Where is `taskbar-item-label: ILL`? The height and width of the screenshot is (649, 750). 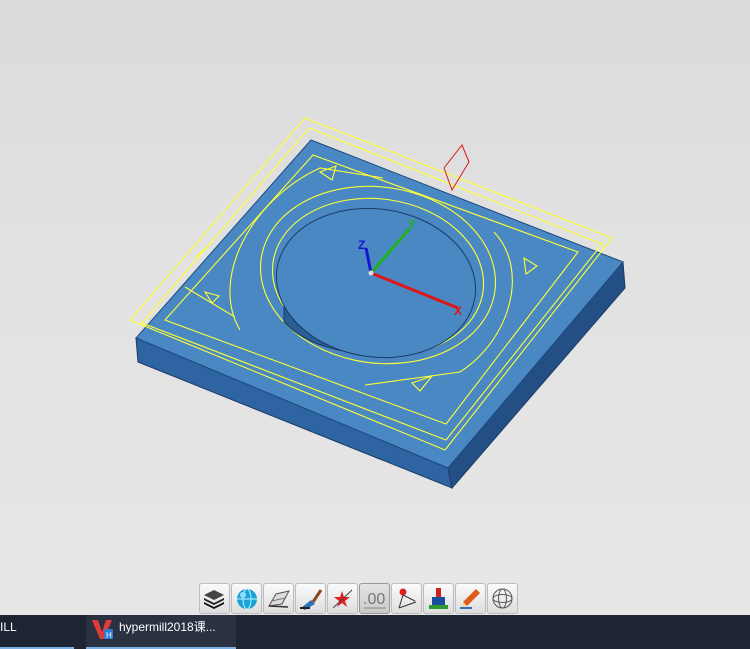 taskbar-item-label: ILL is located at coordinates (8, 627).